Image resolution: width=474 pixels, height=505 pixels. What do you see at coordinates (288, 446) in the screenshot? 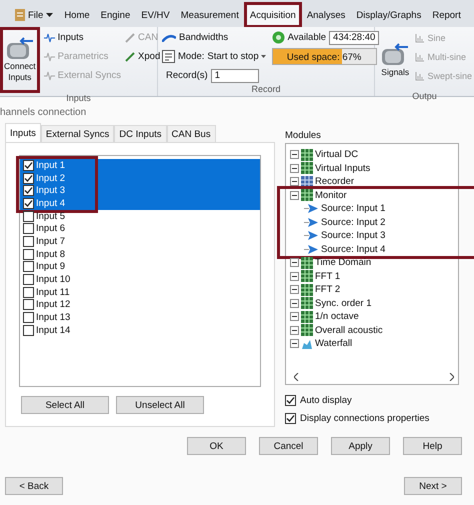
I see `dialog-button: Cancel` at bounding box center [288, 446].